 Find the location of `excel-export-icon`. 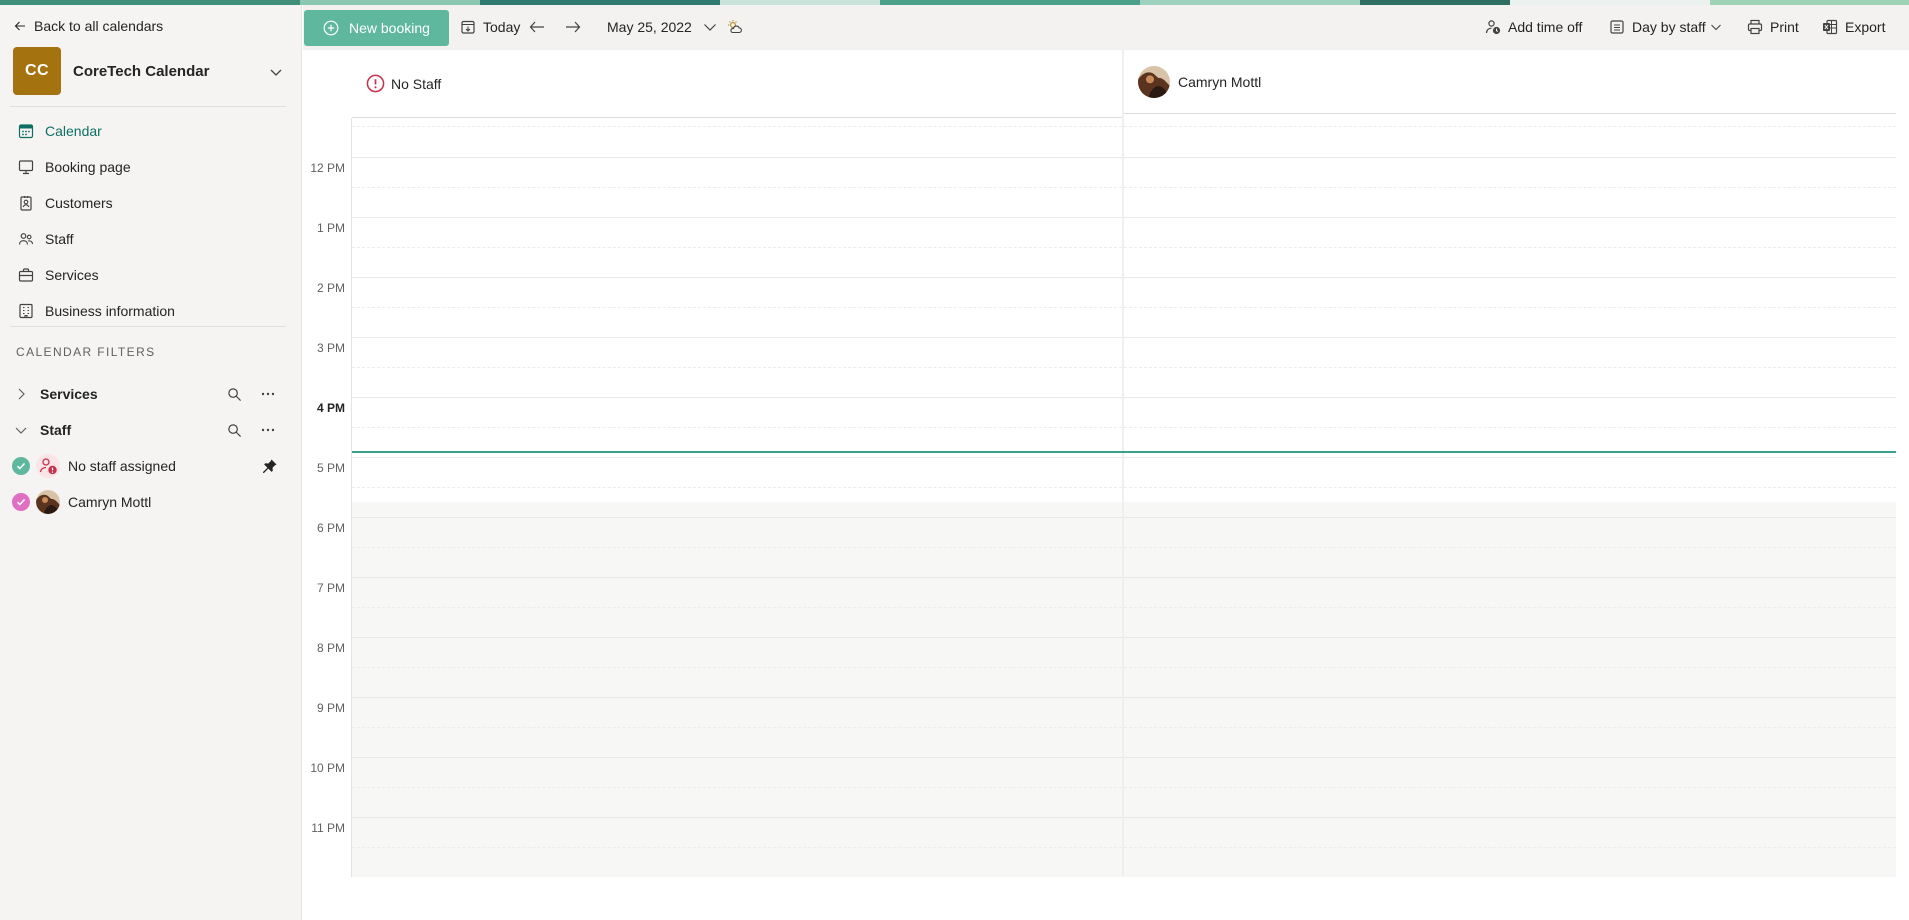

excel-export-icon is located at coordinates (1830, 27).